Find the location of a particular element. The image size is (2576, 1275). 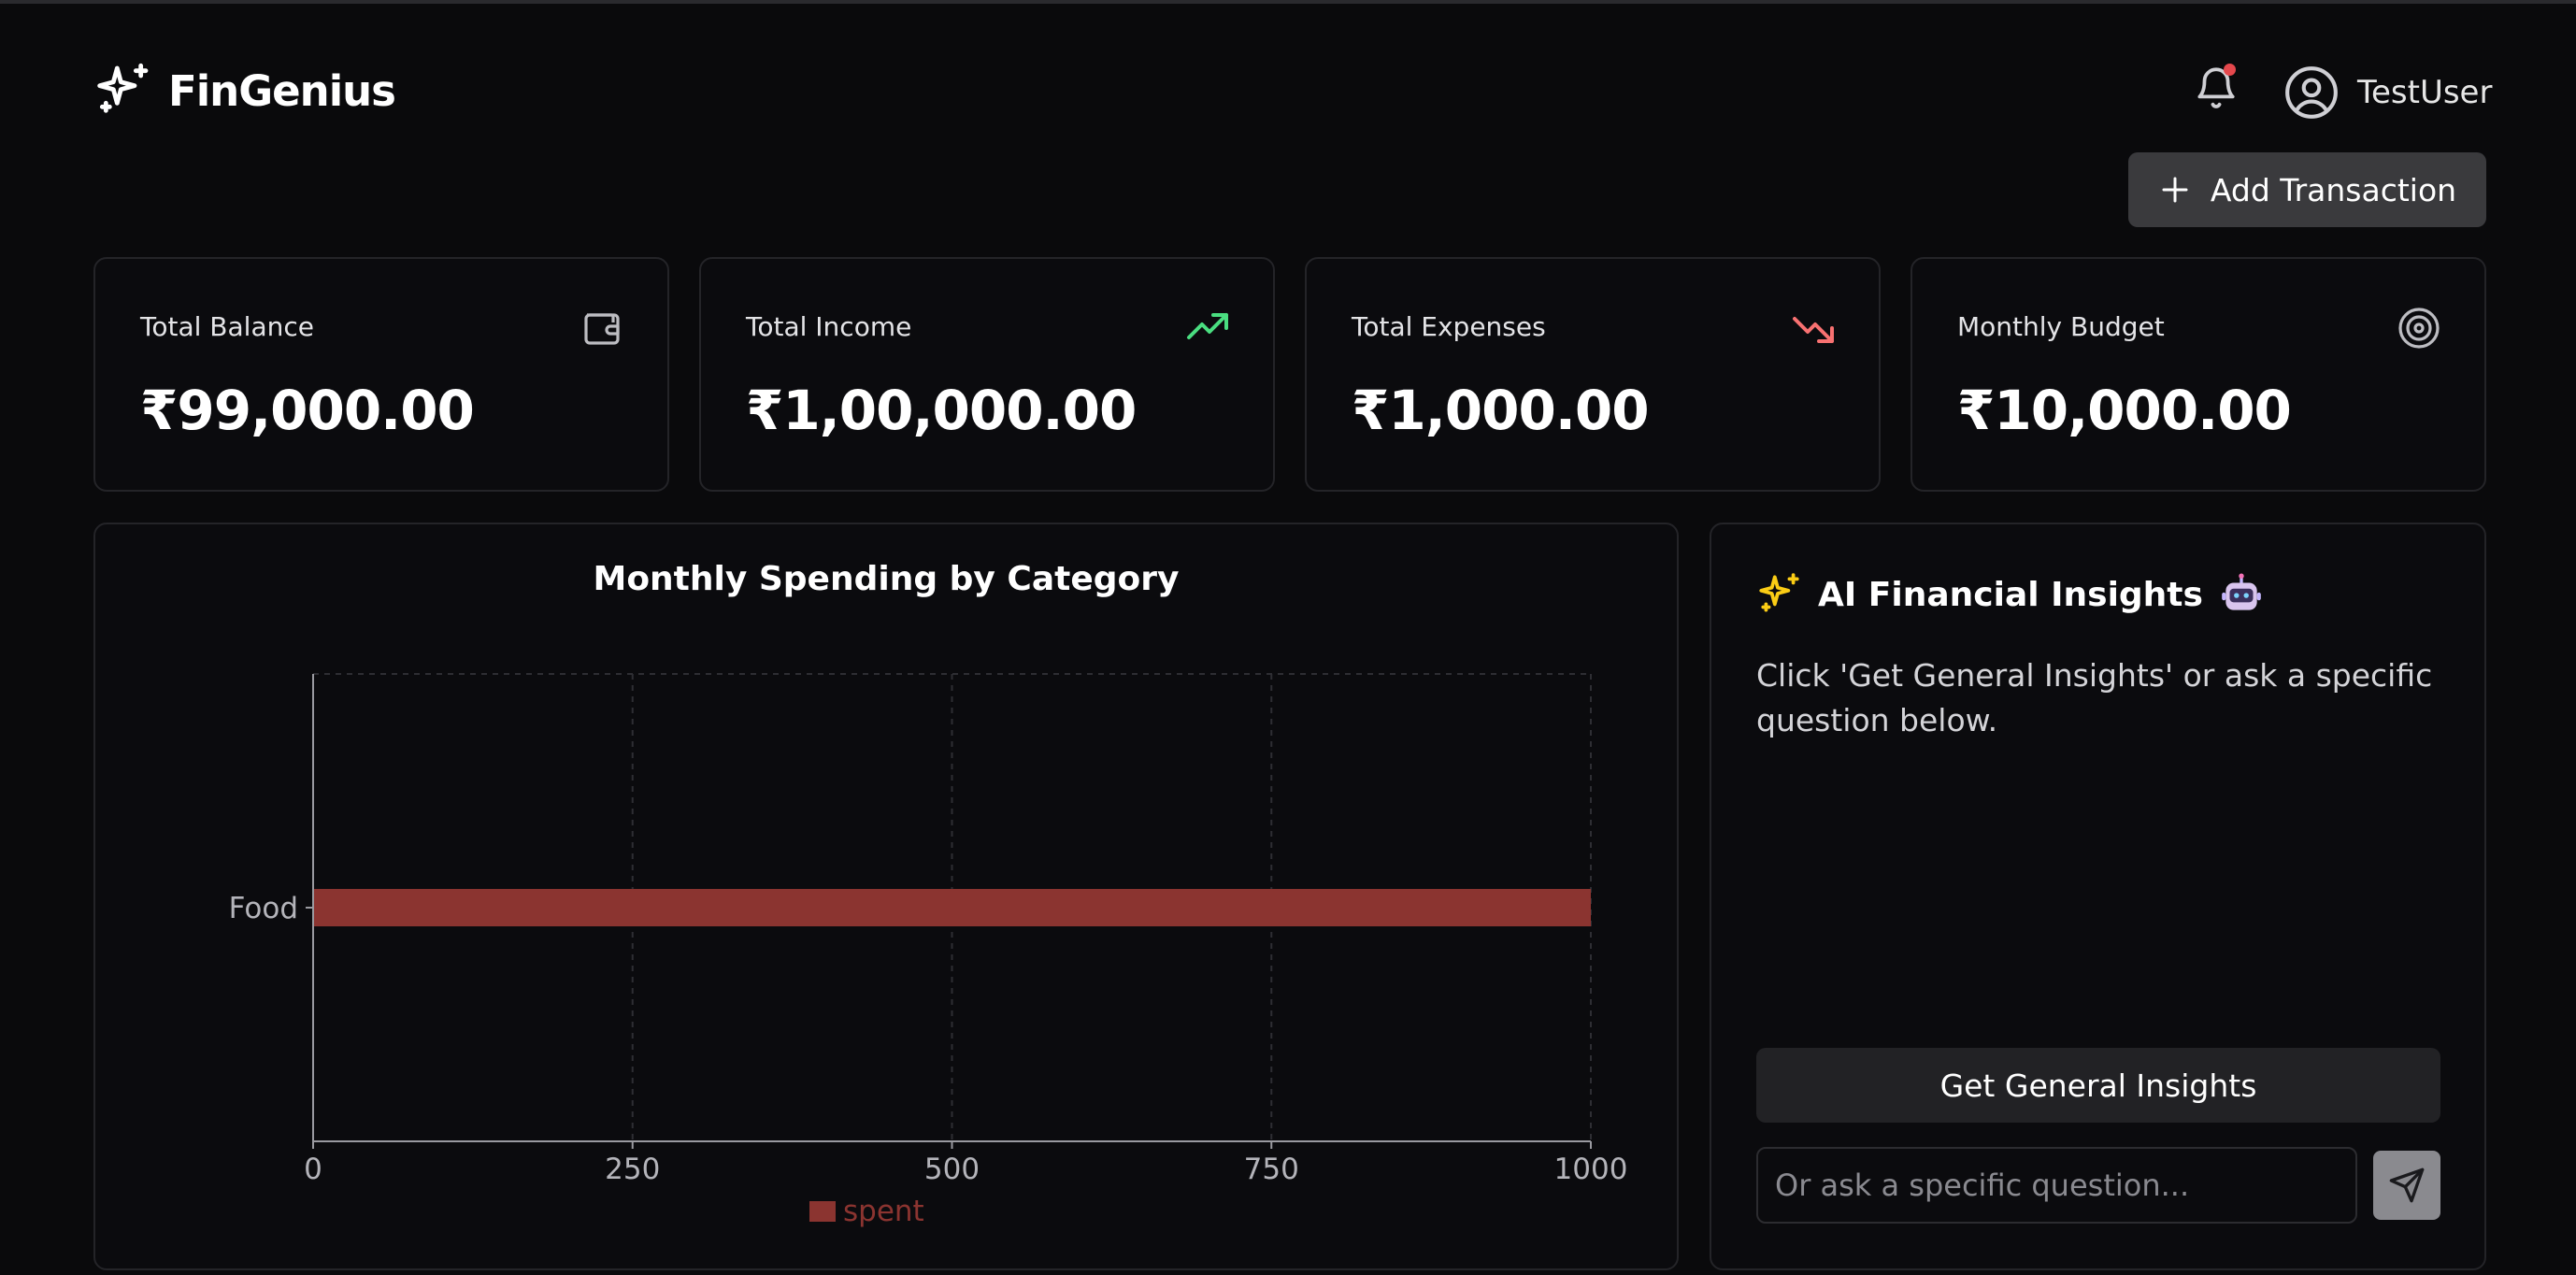

card-label: Monthly Budget is located at coordinates (2061, 326).